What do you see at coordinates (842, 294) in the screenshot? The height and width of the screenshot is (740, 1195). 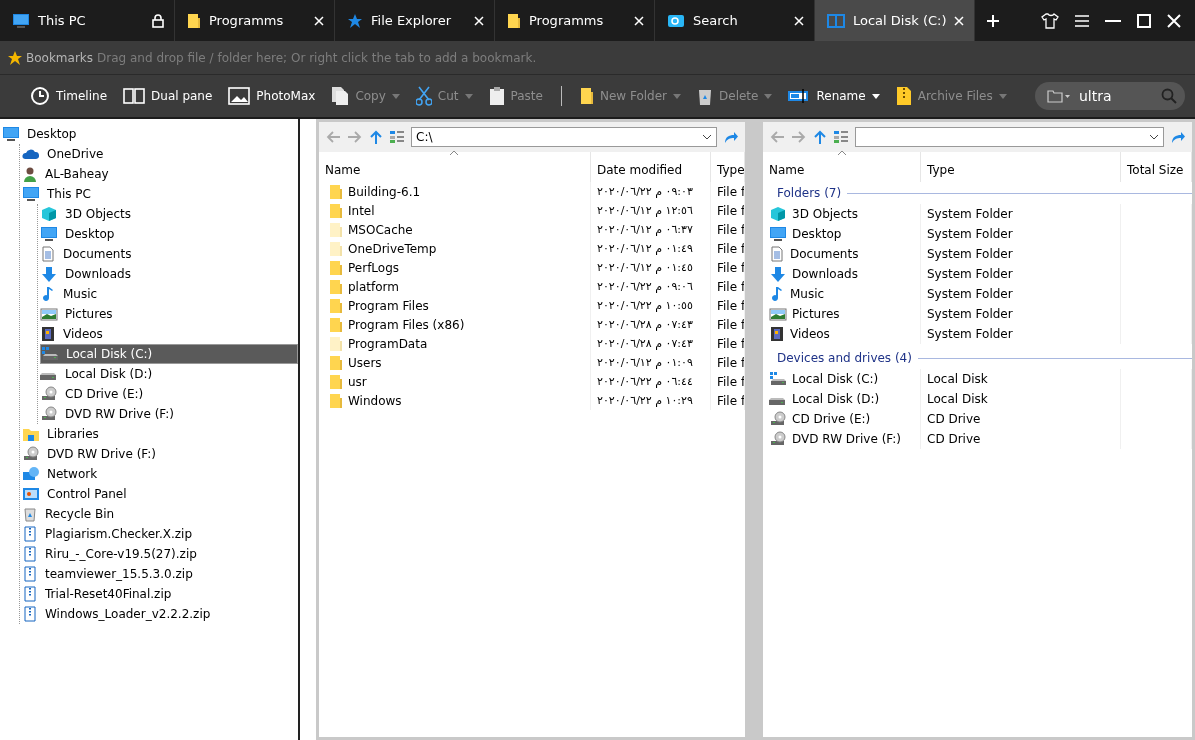 I see `item-name: Music` at bounding box center [842, 294].